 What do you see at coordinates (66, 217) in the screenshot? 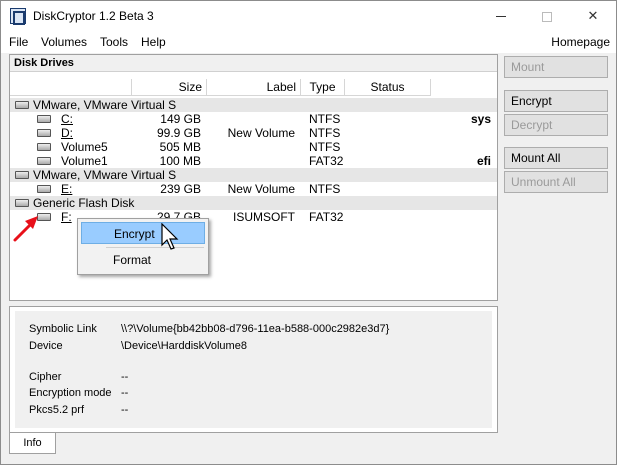
I see `volume-name: F:` at bounding box center [66, 217].